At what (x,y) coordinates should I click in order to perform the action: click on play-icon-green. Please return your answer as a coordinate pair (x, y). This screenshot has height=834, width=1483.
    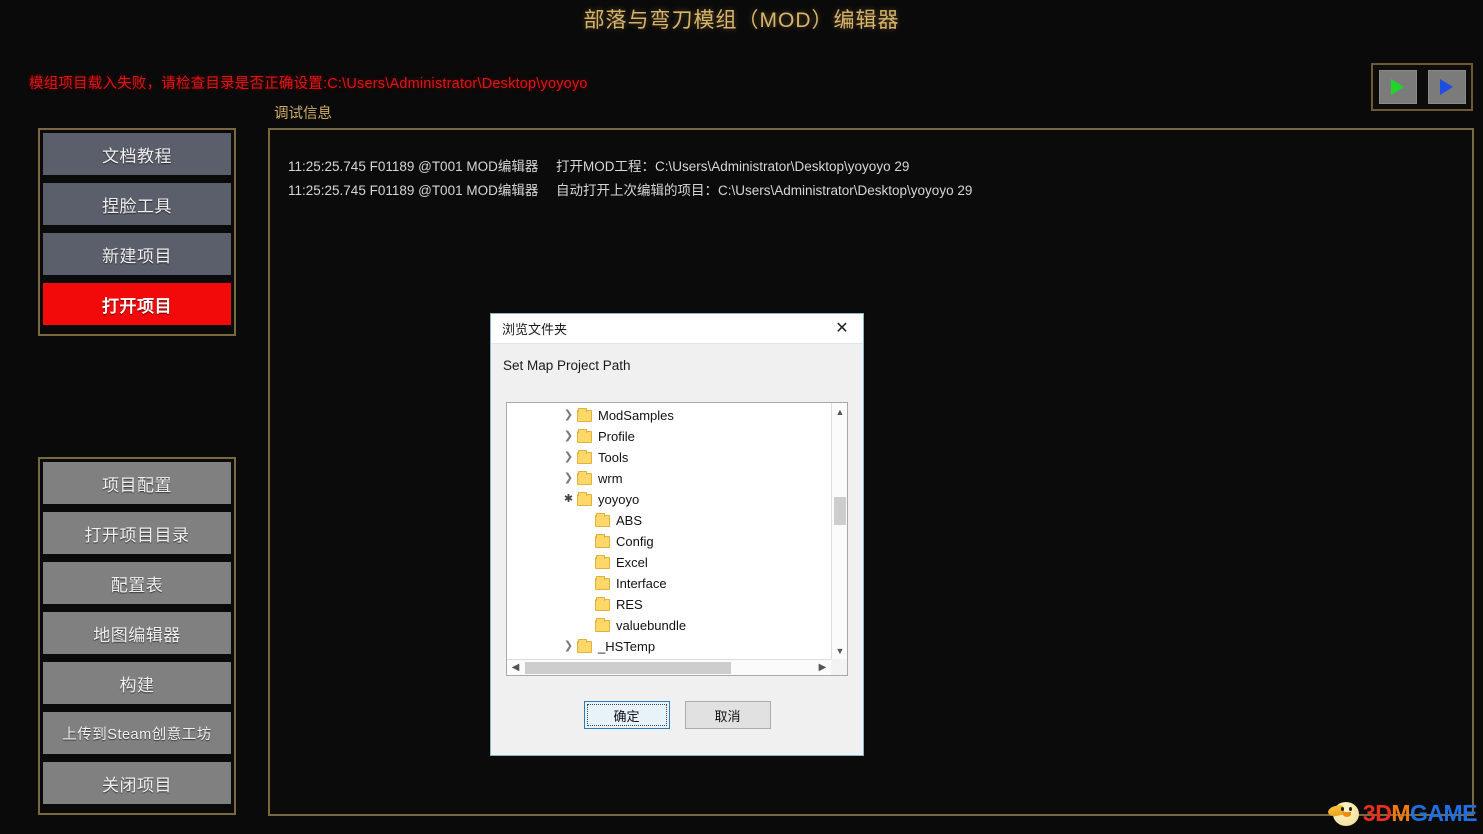
    Looking at the image, I should click on (1397, 87).